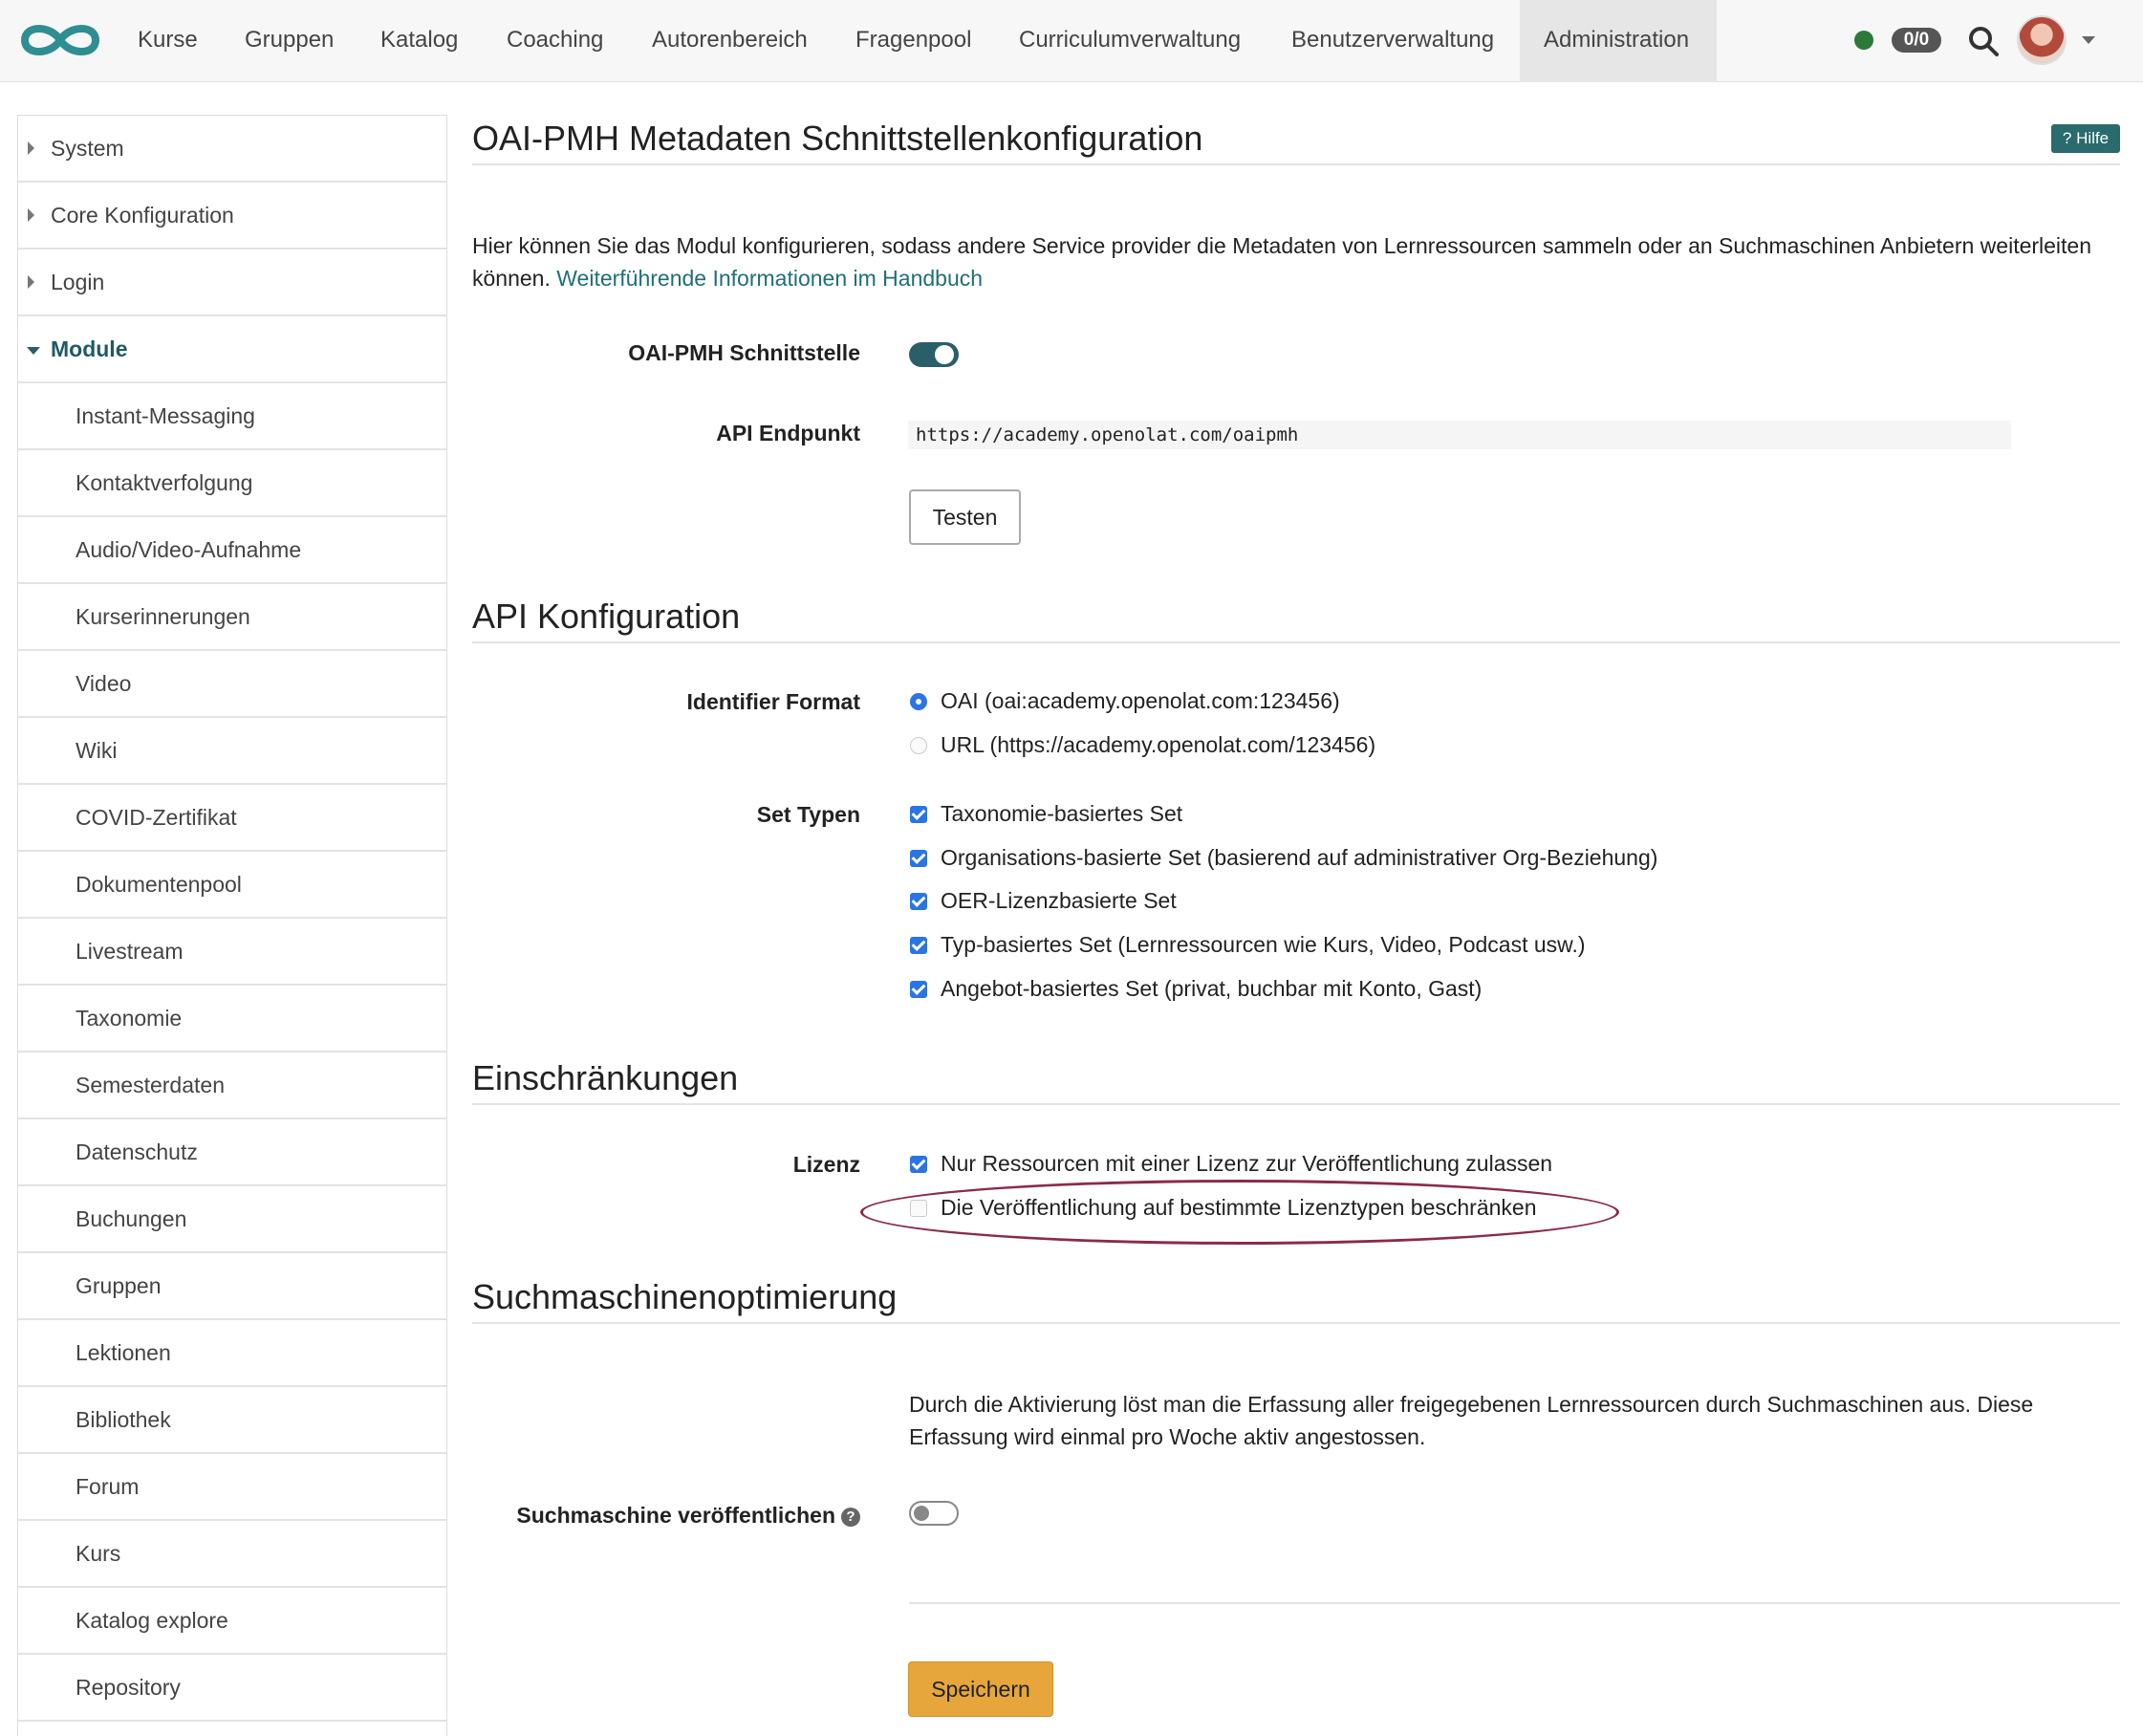 The image size is (2143, 1736). I want to click on sidebar-item: Buchungen, so click(232, 1219).